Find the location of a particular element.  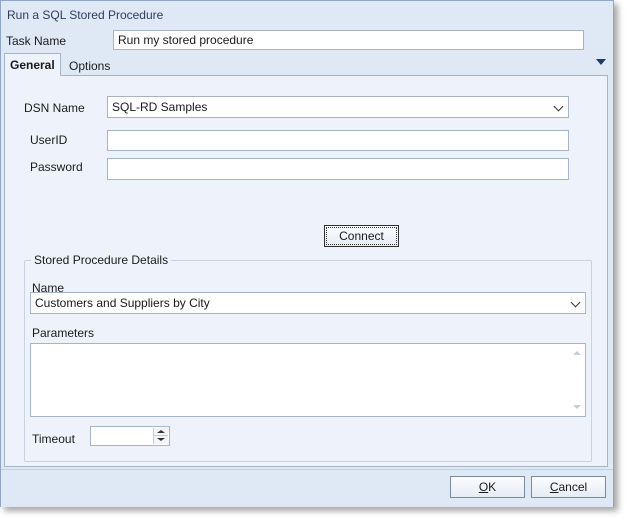

group-title: Stored Procedure Details is located at coordinates (101, 260).